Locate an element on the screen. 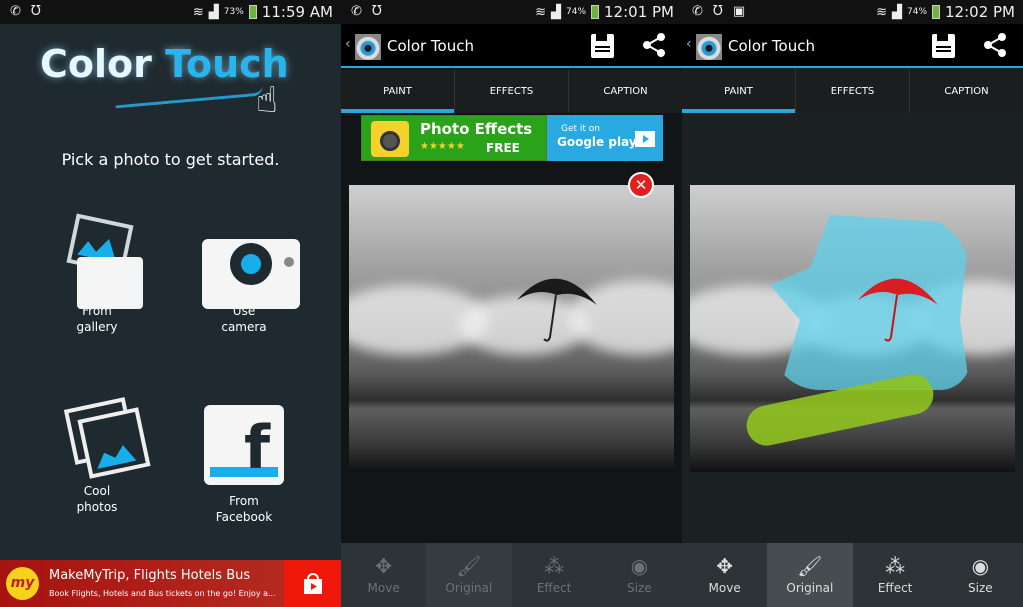 This screenshot has width=1023, height=607. promo-free: FREE is located at coordinates (503, 148).